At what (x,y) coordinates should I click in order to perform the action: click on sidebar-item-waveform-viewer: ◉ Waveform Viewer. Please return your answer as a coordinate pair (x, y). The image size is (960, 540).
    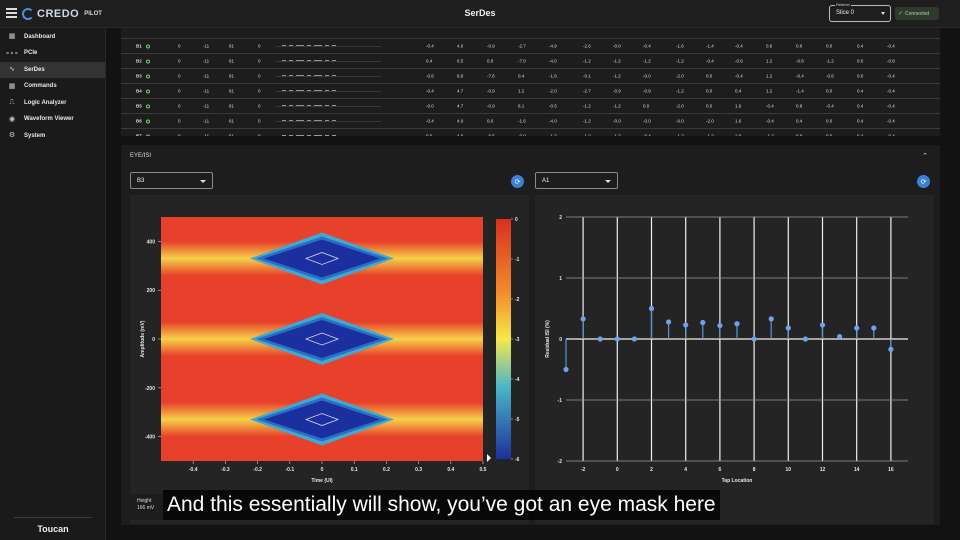
    Looking at the image, I should click on (52, 119).